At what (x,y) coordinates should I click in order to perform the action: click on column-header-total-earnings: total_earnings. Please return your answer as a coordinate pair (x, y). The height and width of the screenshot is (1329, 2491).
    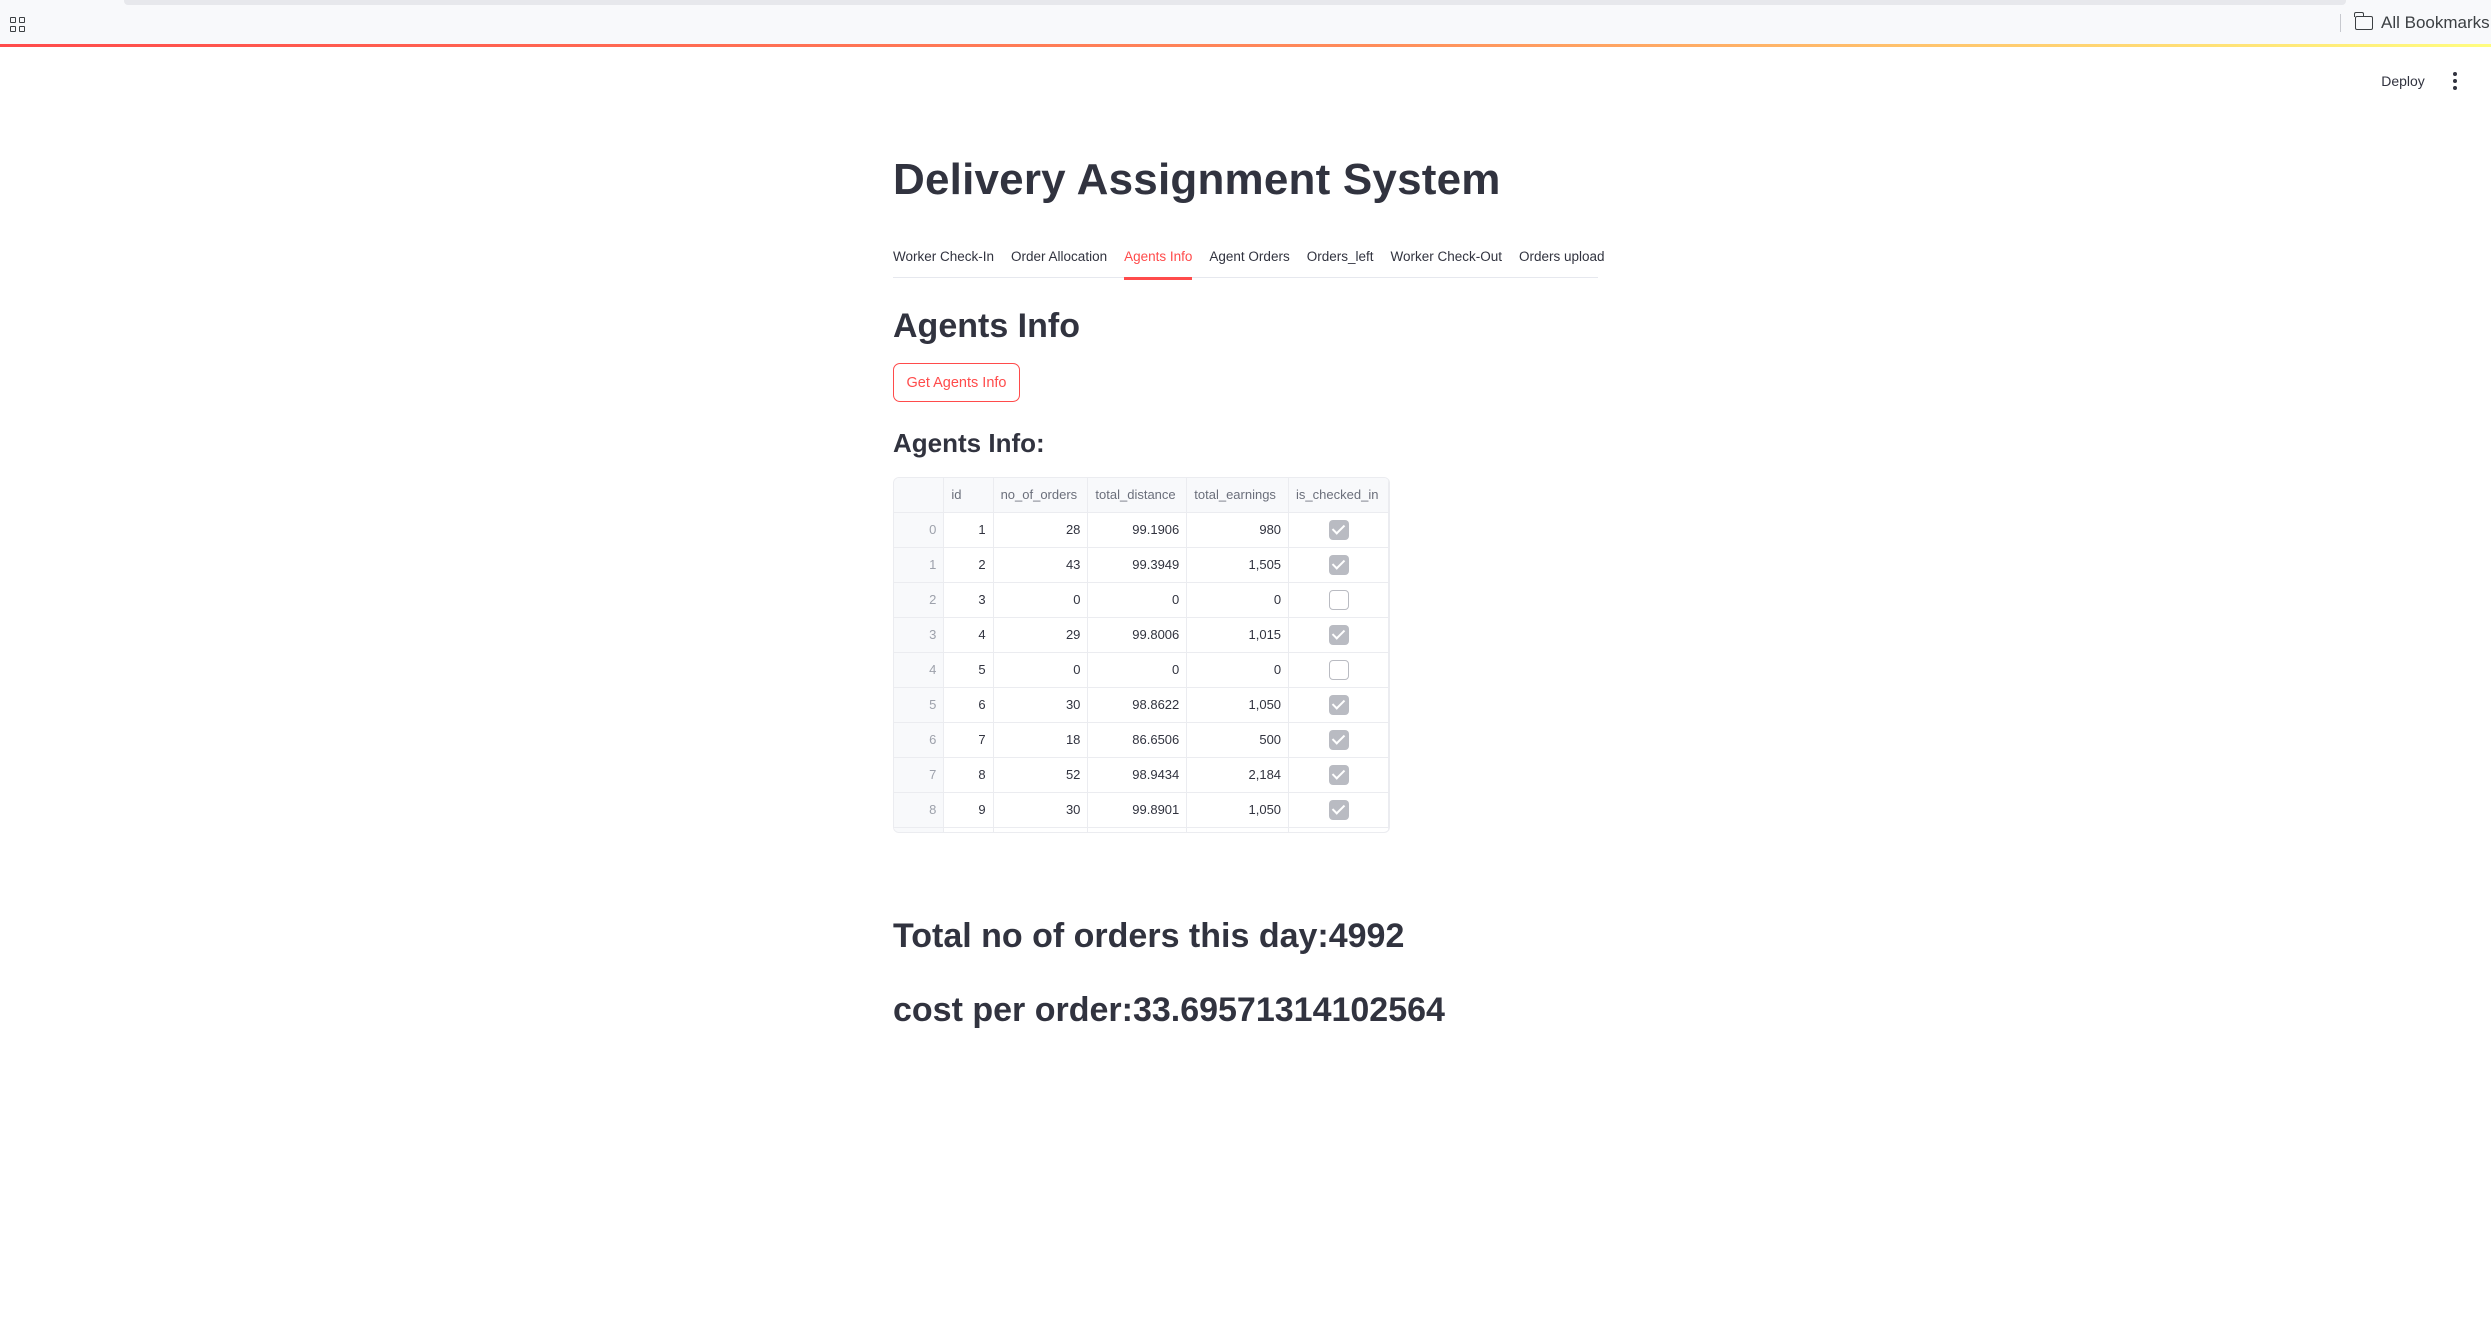
    Looking at the image, I should click on (1238, 495).